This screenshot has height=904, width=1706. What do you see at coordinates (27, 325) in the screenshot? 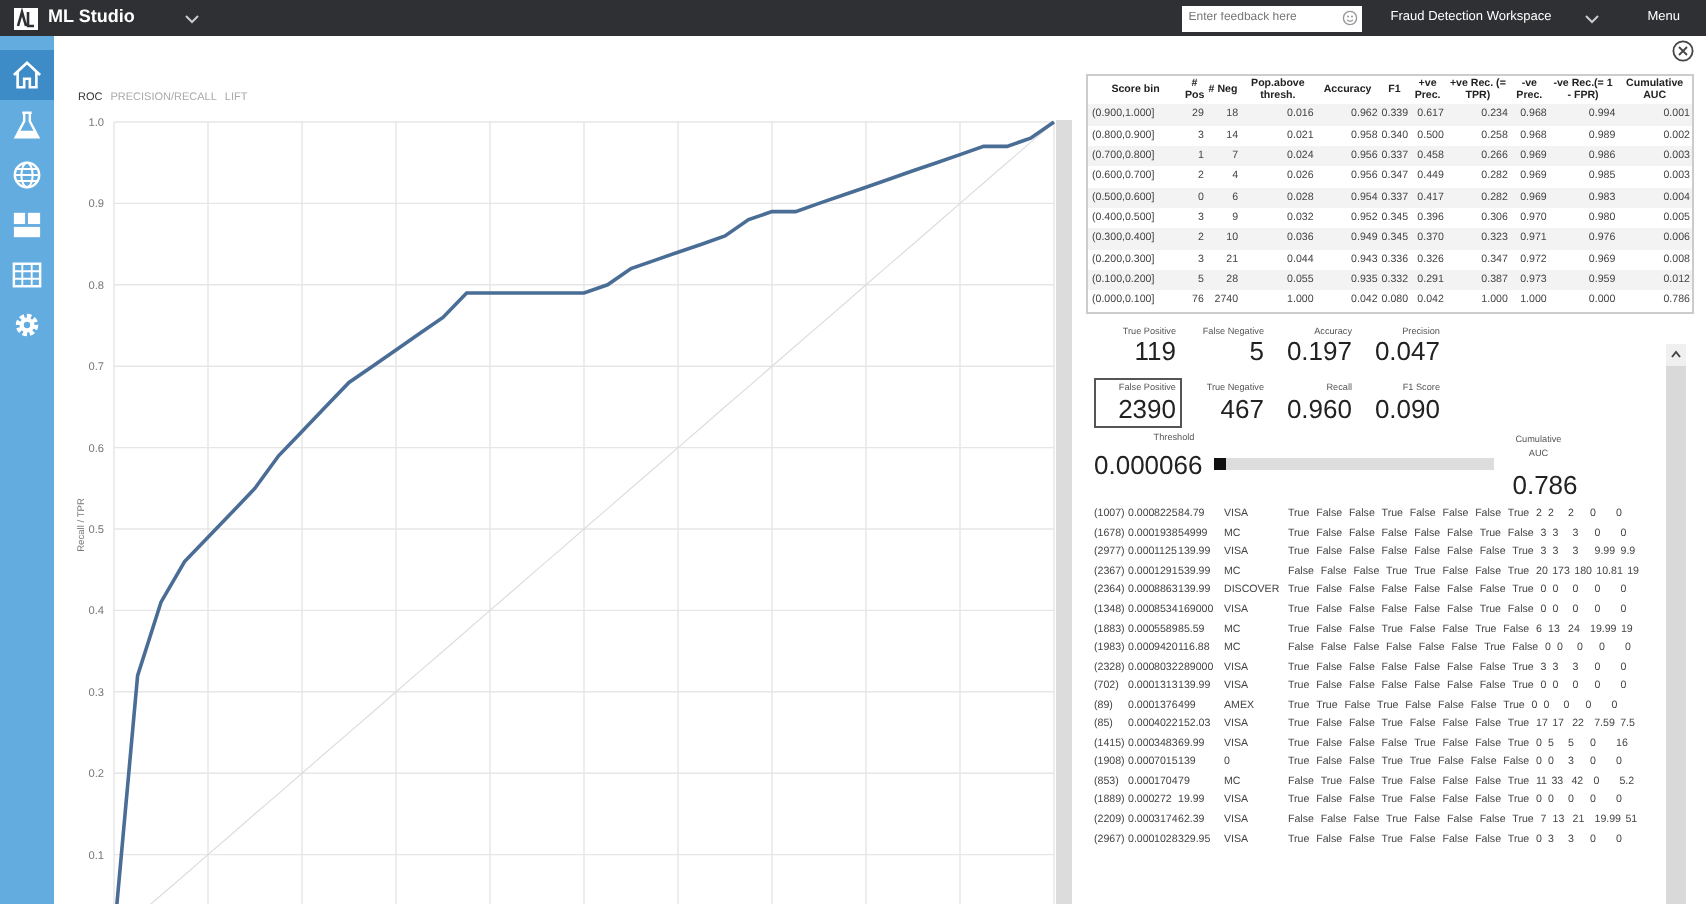
I see `settings-icon` at bounding box center [27, 325].